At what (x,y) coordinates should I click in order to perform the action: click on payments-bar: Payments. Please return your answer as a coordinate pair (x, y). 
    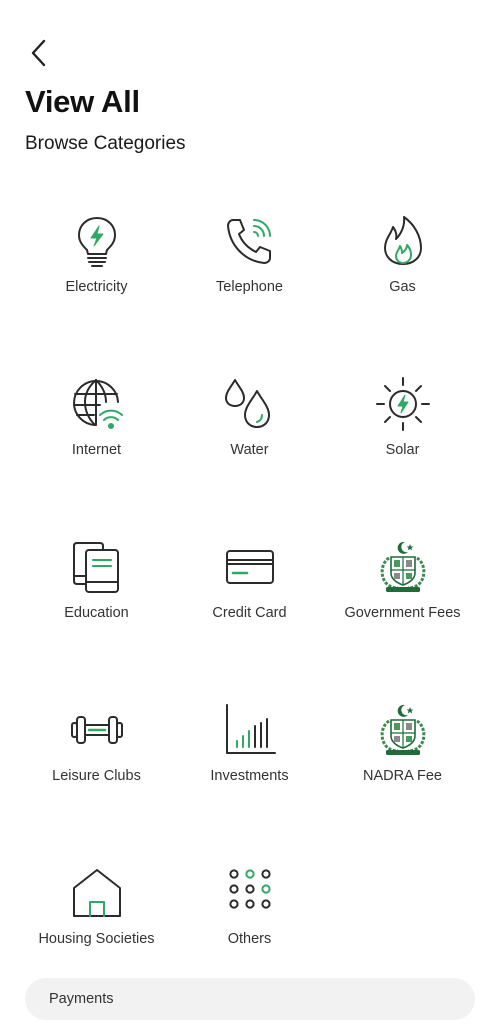
    Looking at the image, I should click on (250, 999).